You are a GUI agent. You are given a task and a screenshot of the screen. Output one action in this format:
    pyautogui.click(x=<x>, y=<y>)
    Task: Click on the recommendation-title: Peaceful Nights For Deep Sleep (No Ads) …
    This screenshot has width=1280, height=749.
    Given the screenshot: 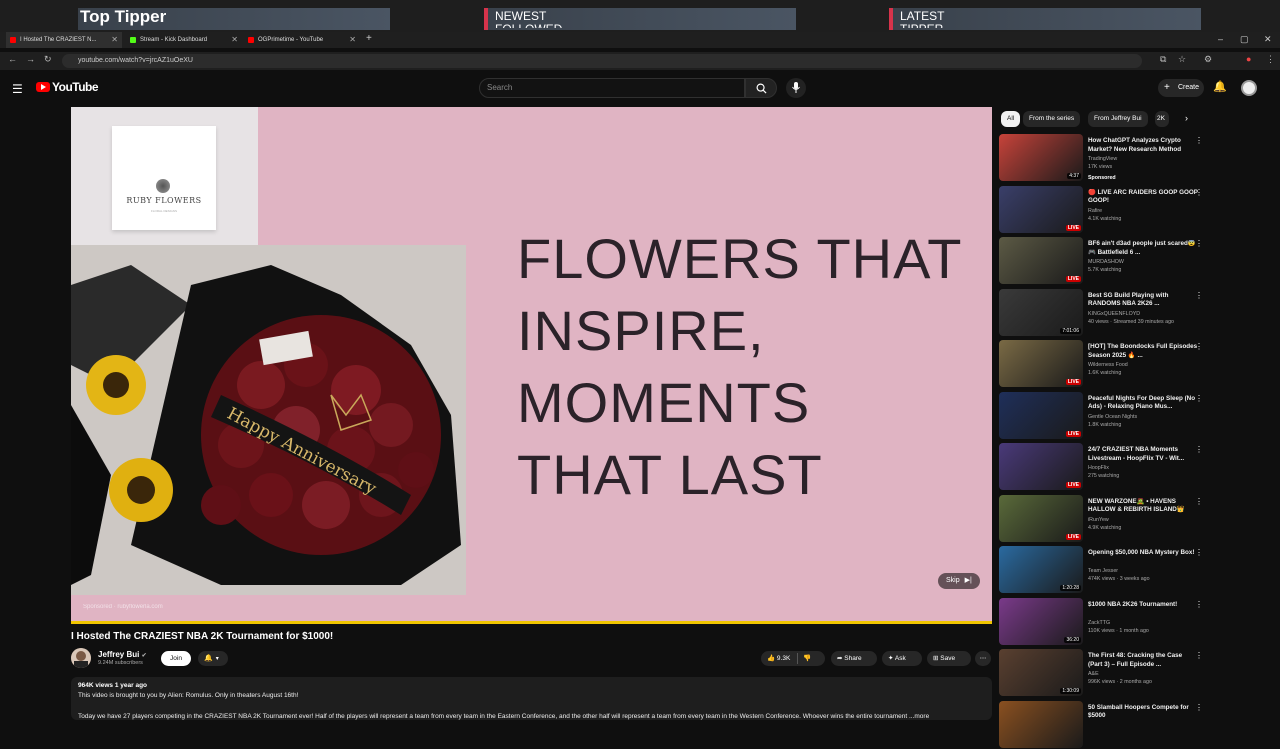 What is the action you would take?
    pyautogui.click(x=1143, y=403)
    